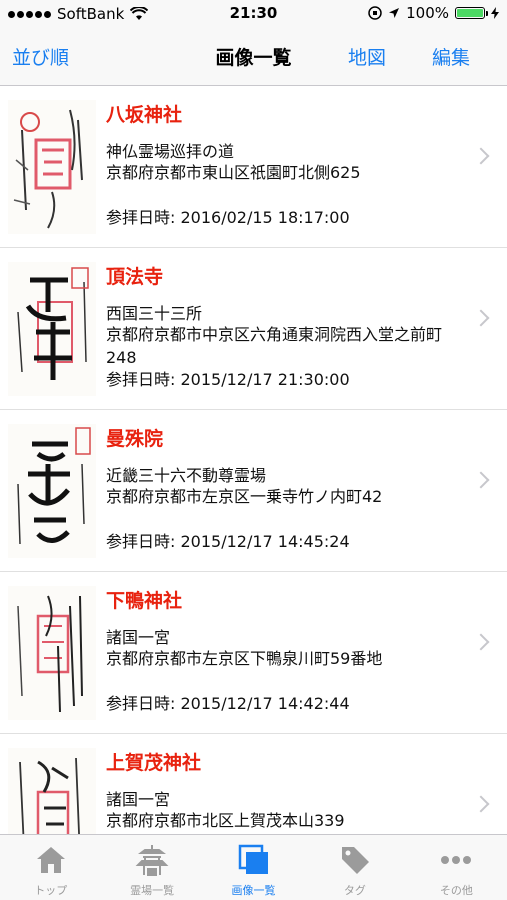 The height and width of the screenshot is (900, 507). What do you see at coordinates (471, 13) in the screenshot?
I see `battery-icon` at bounding box center [471, 13].